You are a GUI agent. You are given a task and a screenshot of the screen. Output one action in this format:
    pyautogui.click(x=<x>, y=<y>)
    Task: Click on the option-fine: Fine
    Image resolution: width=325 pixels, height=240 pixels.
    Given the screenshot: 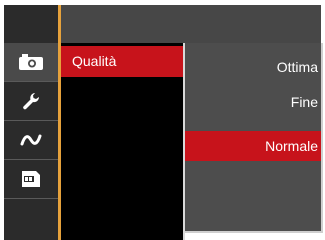 What is the action you would take?
    pyautogui.click(x=253, y=102)
    